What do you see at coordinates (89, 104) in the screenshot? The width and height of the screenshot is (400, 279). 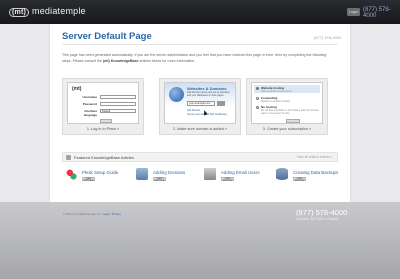 I see `password-label: Password` at bounding box center [89, 104].